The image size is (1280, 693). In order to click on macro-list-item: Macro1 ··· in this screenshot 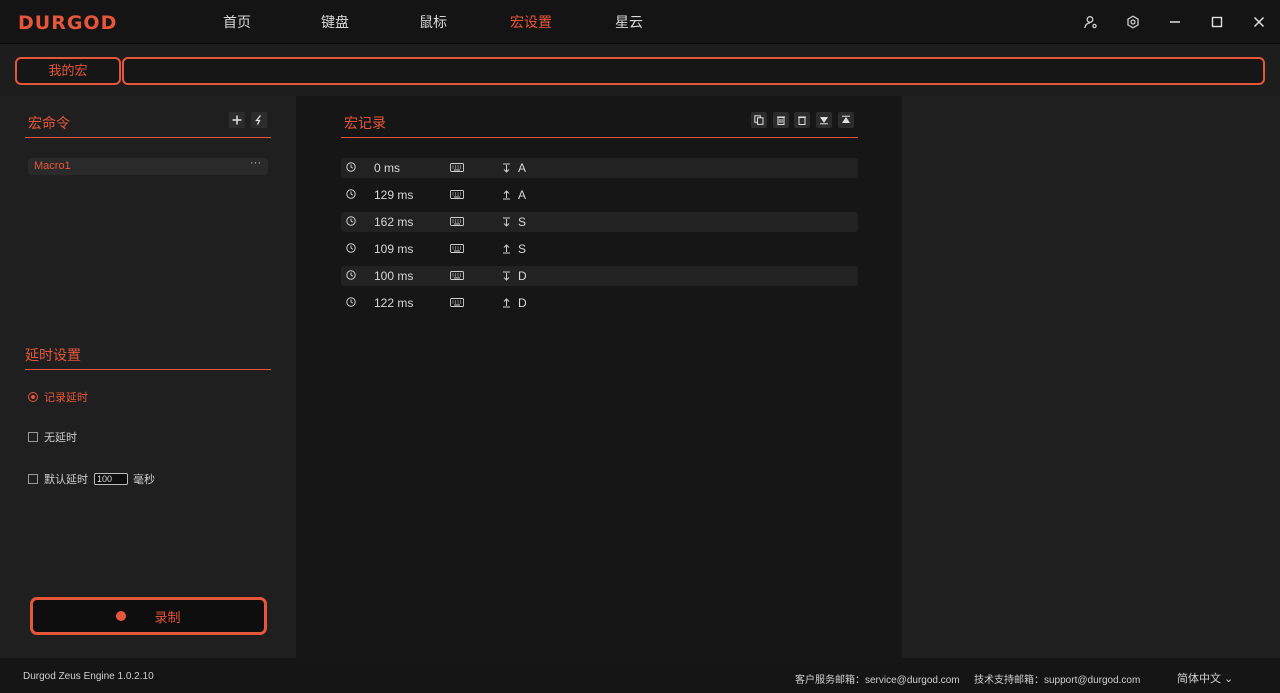, I will do `click(148, 166)`.